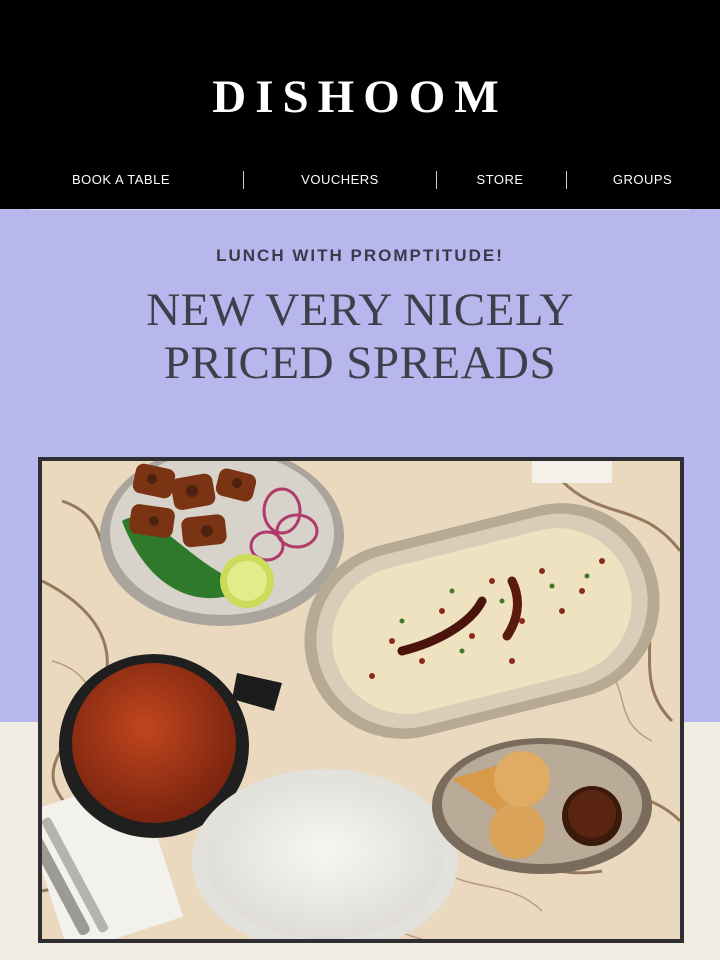 This screenshot has height=960, width=720. I want to click on dishoom-logo: DISHOOM, so click(360, 97).